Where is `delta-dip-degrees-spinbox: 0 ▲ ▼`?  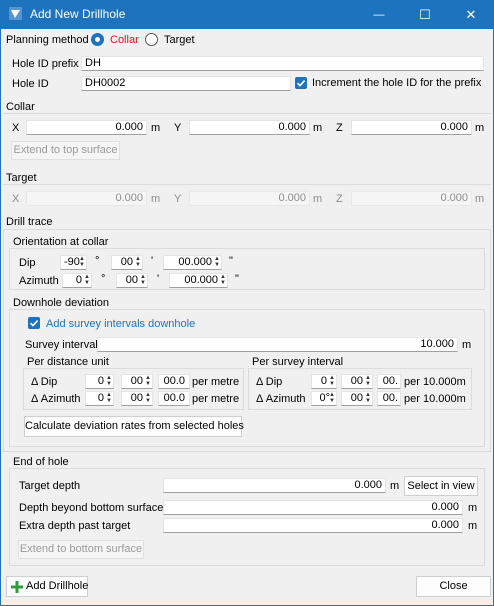 delta-dip-degrees-spinbox: 0 ▲ ▼ is located at coordinates (99, 381).